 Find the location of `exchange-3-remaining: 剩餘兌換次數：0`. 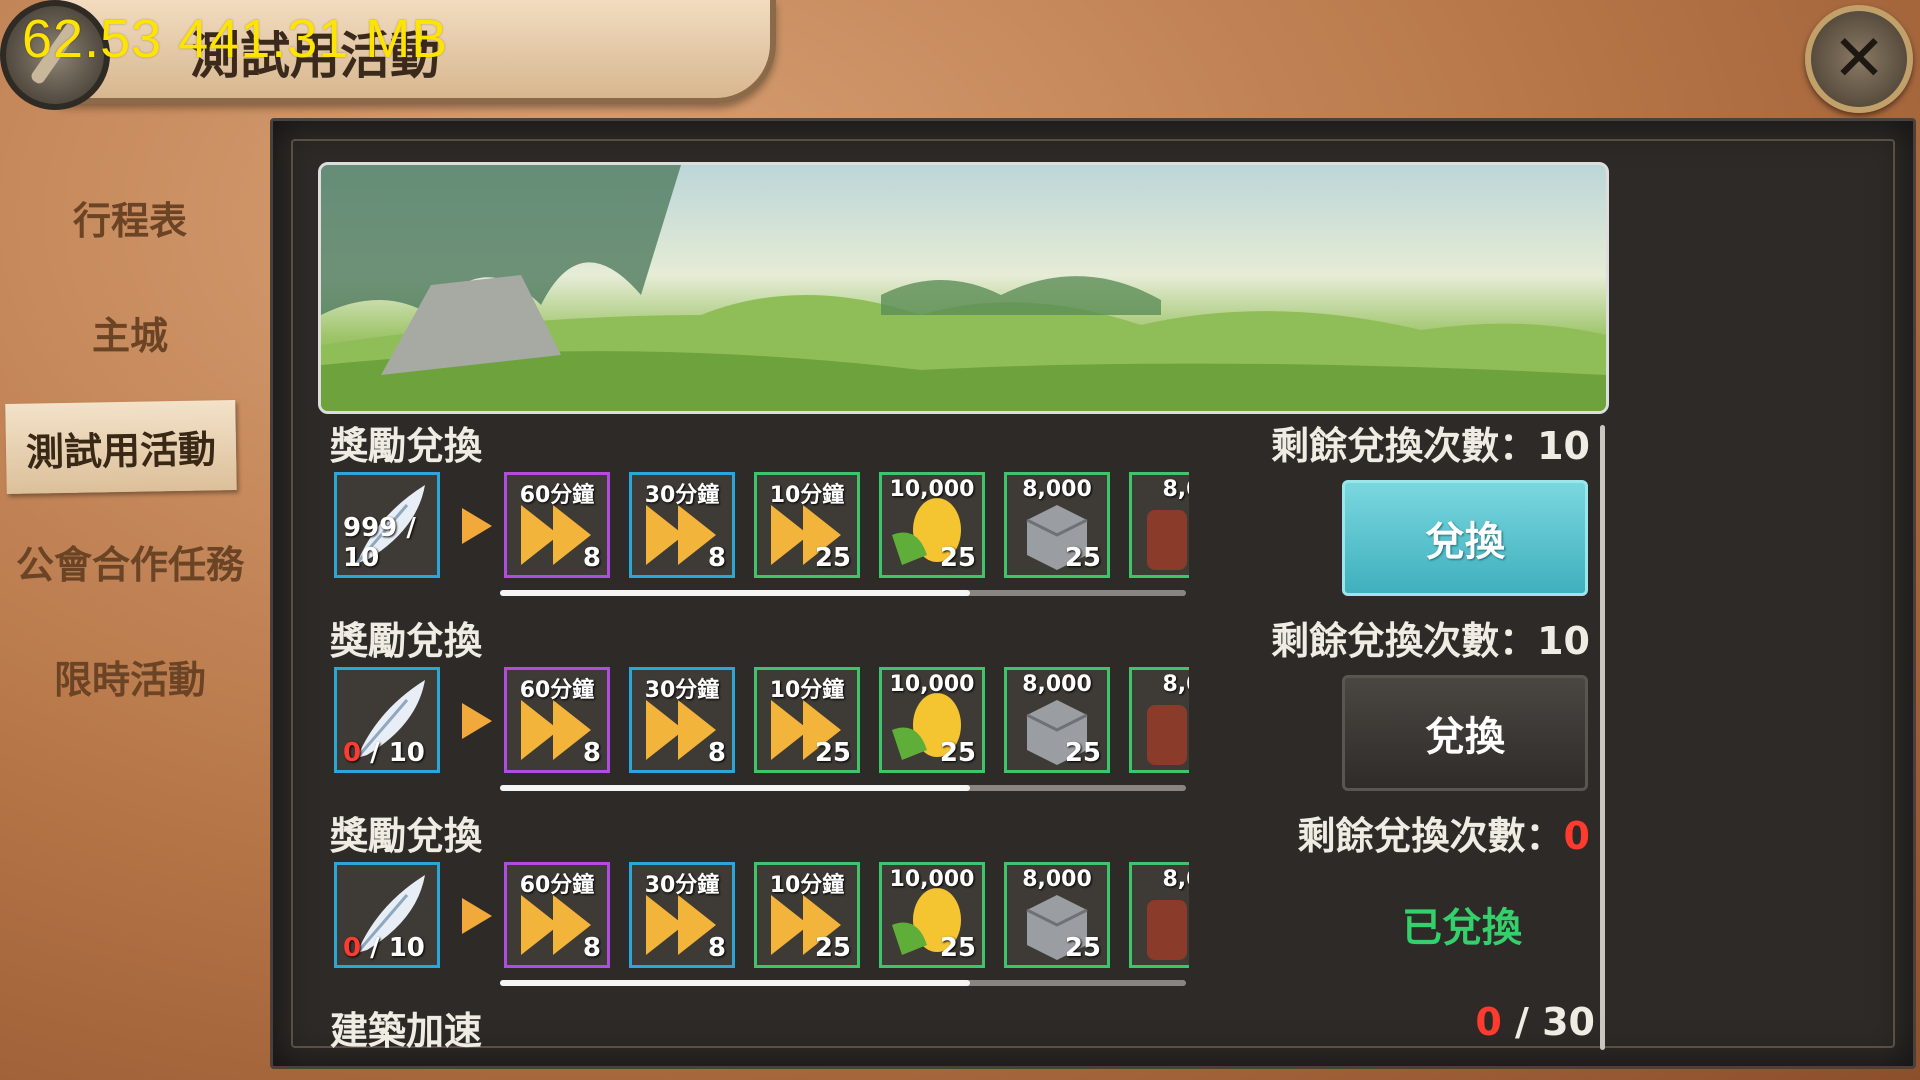

exchange-3-remaining: 剩餘兌換次數：0 is located at coordinates (1390, 832).